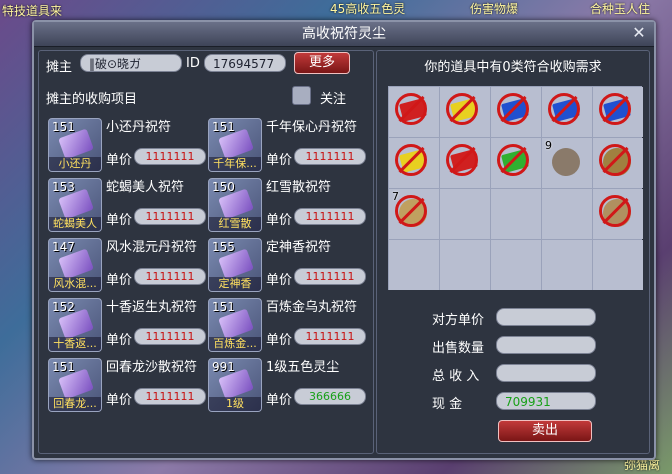  What do you see at coordinates (245, 63) in the screenshot?
I see `seller-id-field: 17694577` at bounding box center [245, 63].